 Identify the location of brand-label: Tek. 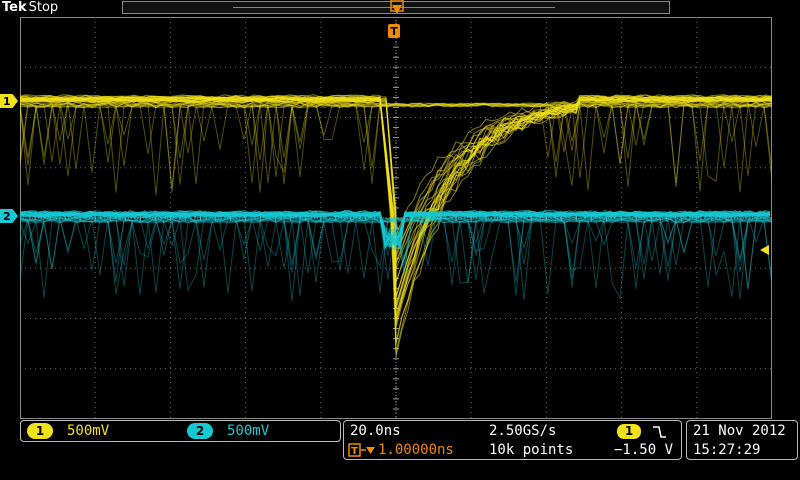
(14, 7).